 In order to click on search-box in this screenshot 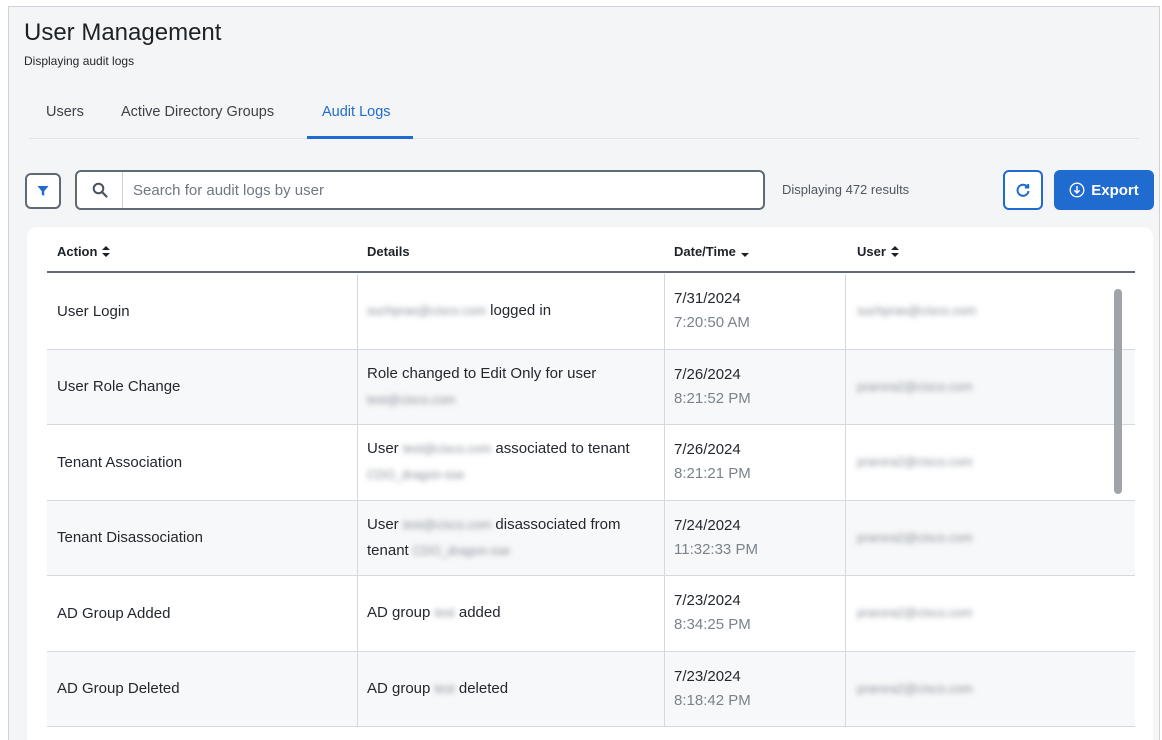, I will do `click(420, 190)`.